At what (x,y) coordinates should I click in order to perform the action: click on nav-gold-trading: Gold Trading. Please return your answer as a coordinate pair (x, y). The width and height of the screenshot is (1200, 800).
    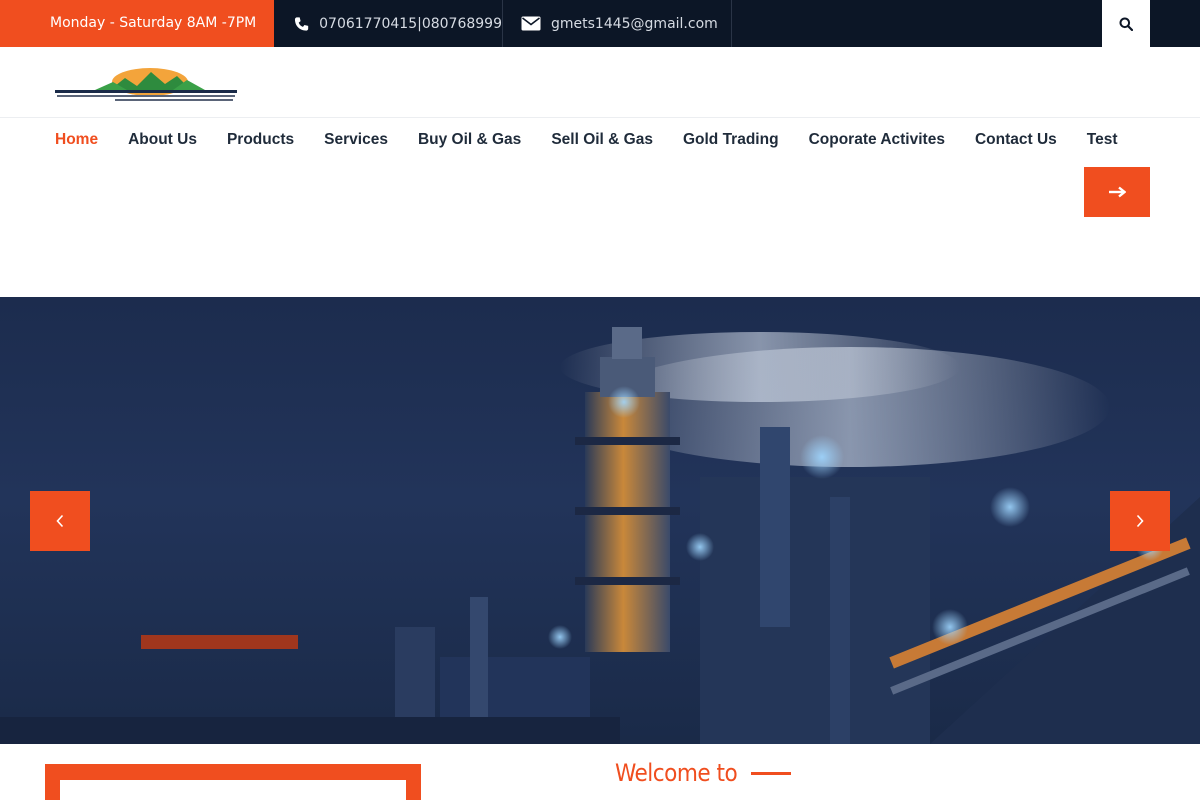
    Looking at the image, I should click on (731, 140).